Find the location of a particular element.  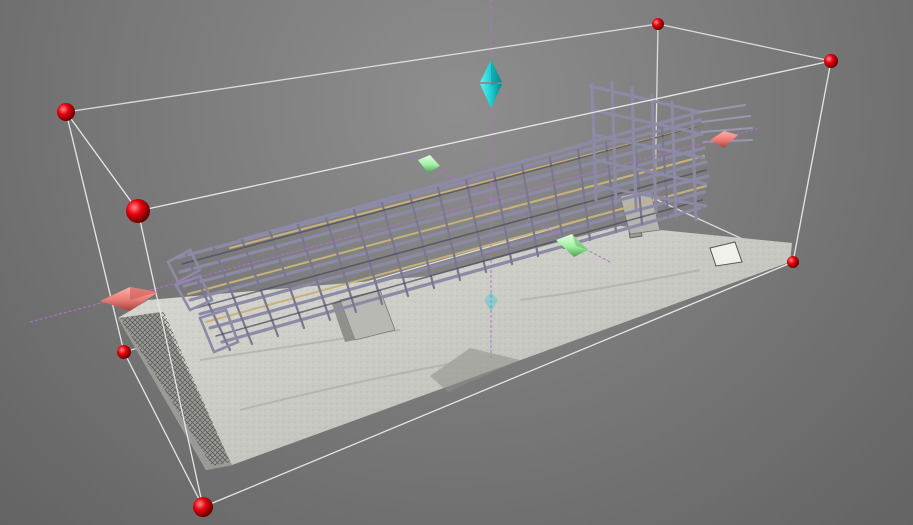

handle-top-back is located at coordinates (658, 24).